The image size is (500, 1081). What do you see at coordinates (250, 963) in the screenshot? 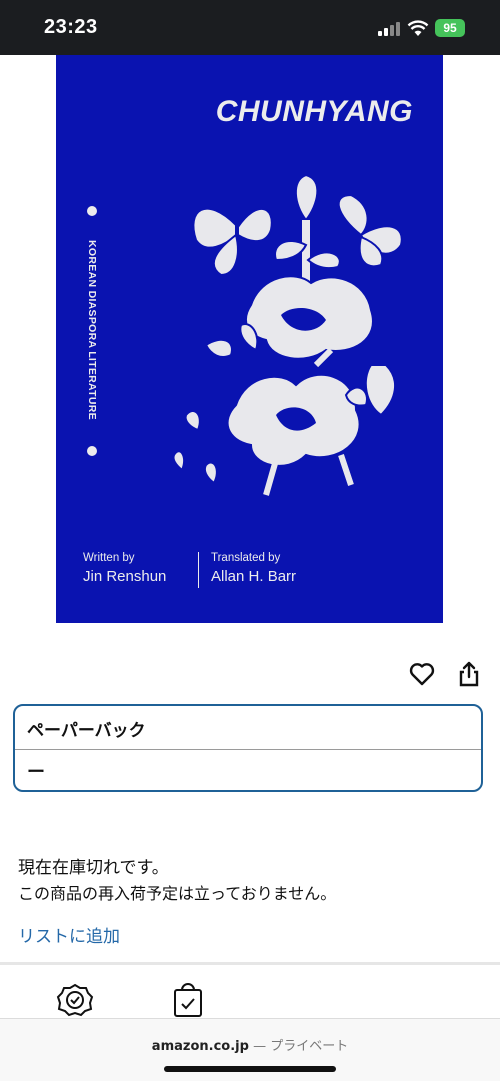
I see `section-divider` at bounding box center [250, 963].